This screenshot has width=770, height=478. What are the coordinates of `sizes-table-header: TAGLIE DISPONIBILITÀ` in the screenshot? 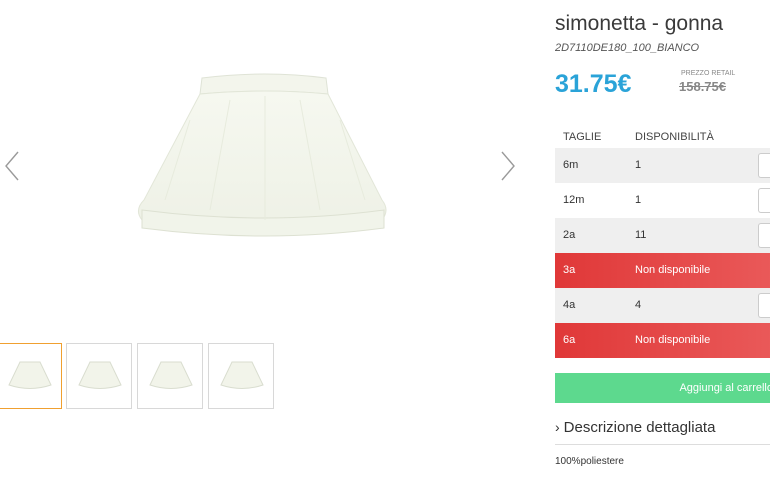 It's located at (662, 138).